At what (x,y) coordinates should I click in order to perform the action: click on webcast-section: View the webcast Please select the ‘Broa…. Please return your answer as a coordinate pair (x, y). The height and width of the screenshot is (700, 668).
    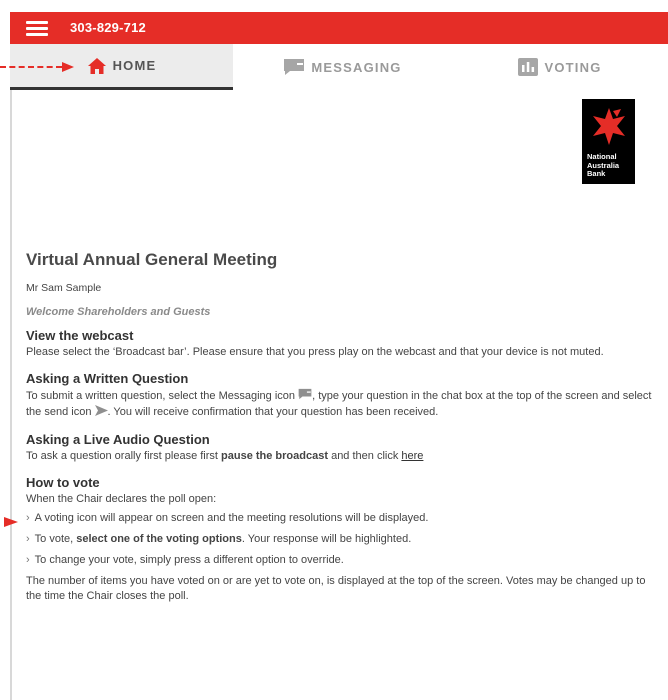
    Looking at the image, I should click on (342, 344).